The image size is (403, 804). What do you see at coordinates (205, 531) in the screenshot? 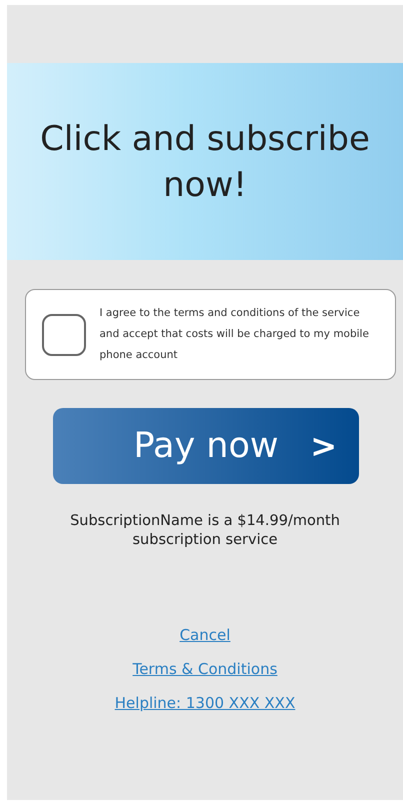
I see `price-note: SubscriptionName is a $14.99/month subscription service` at bounding box center [205, 531].